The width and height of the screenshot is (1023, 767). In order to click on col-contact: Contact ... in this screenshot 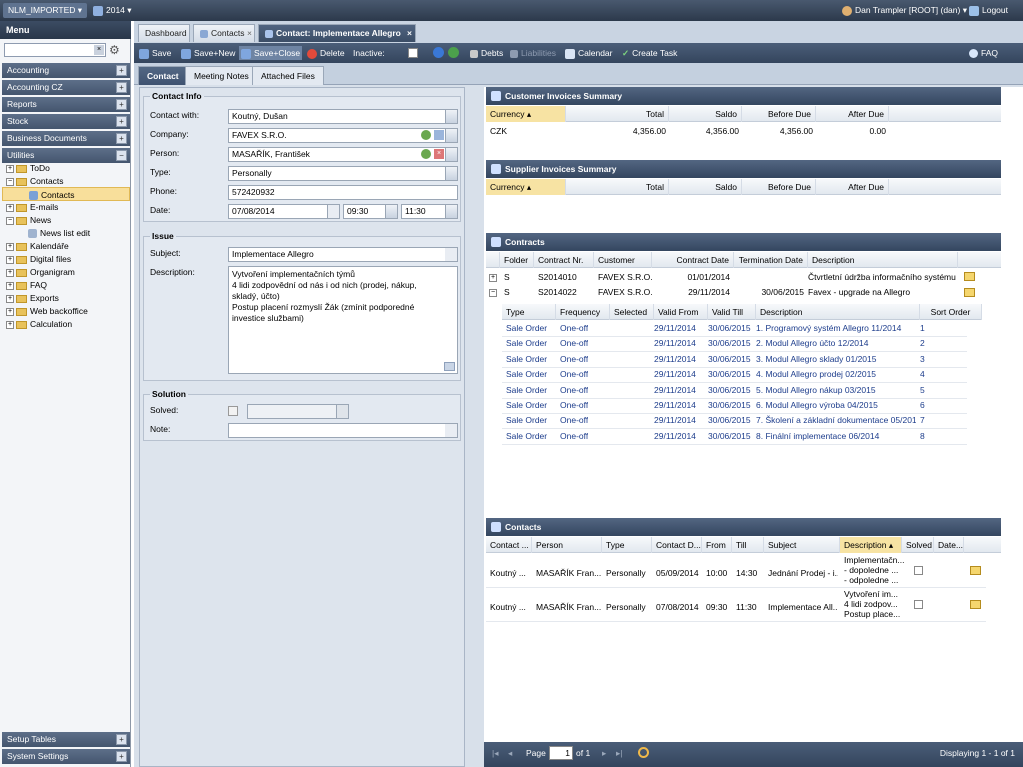, I will do `click(509, 545)`.